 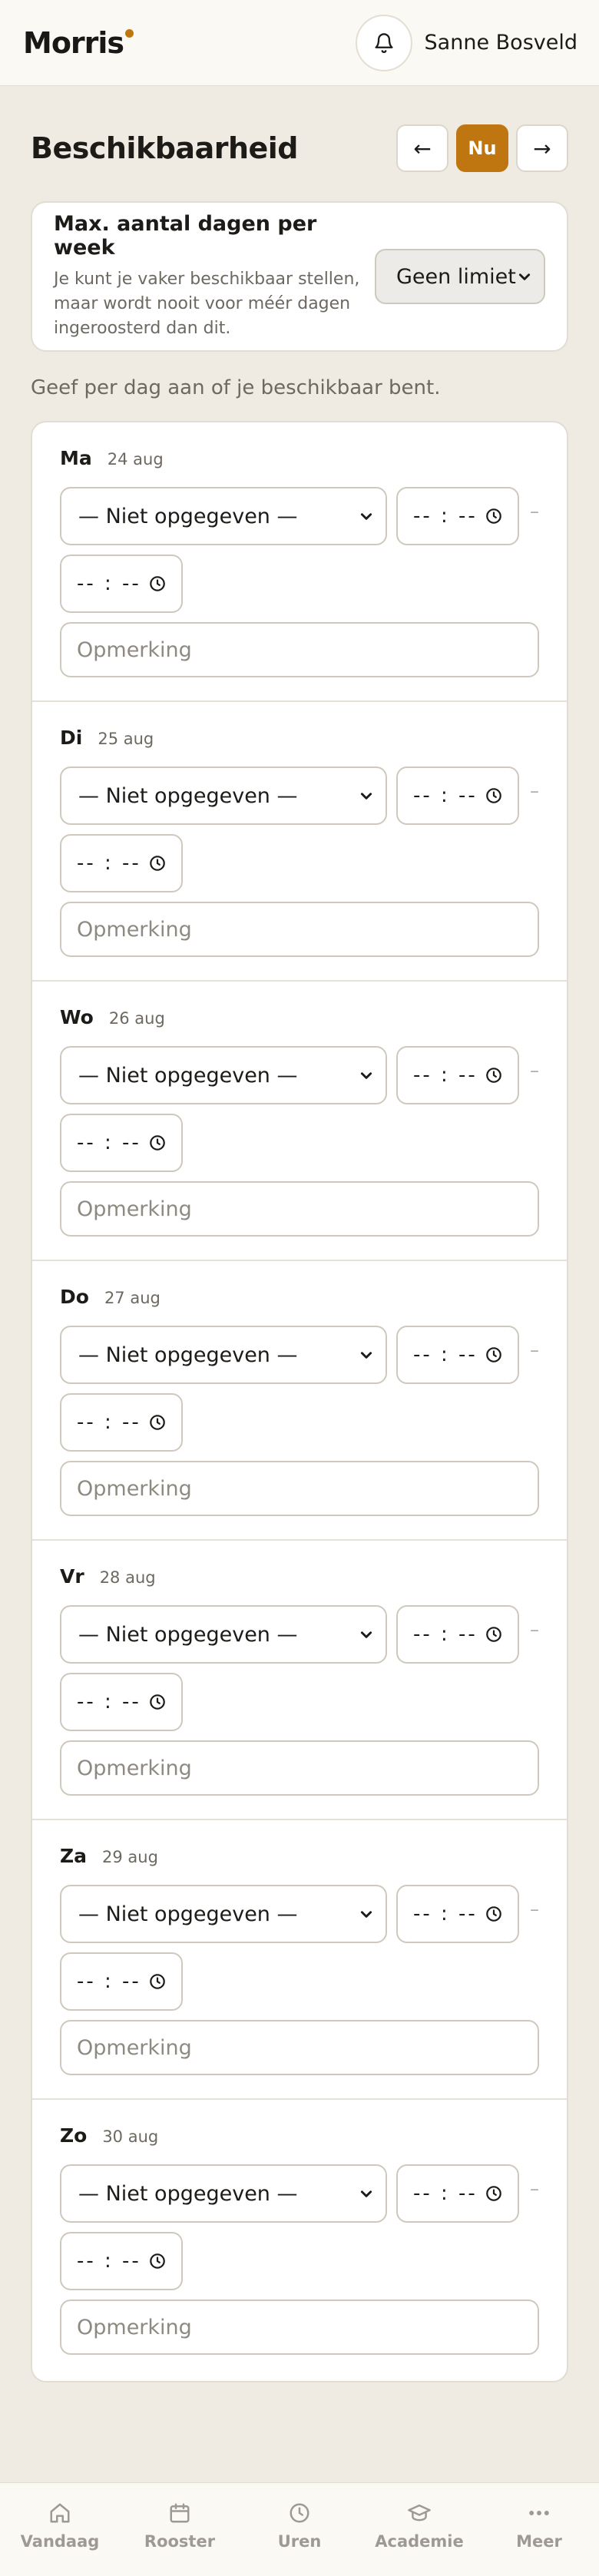 What do you see at coordinates (73, 42) in the screenshot?
I see `logo-text: Morris` at bounding box center [73, 42].